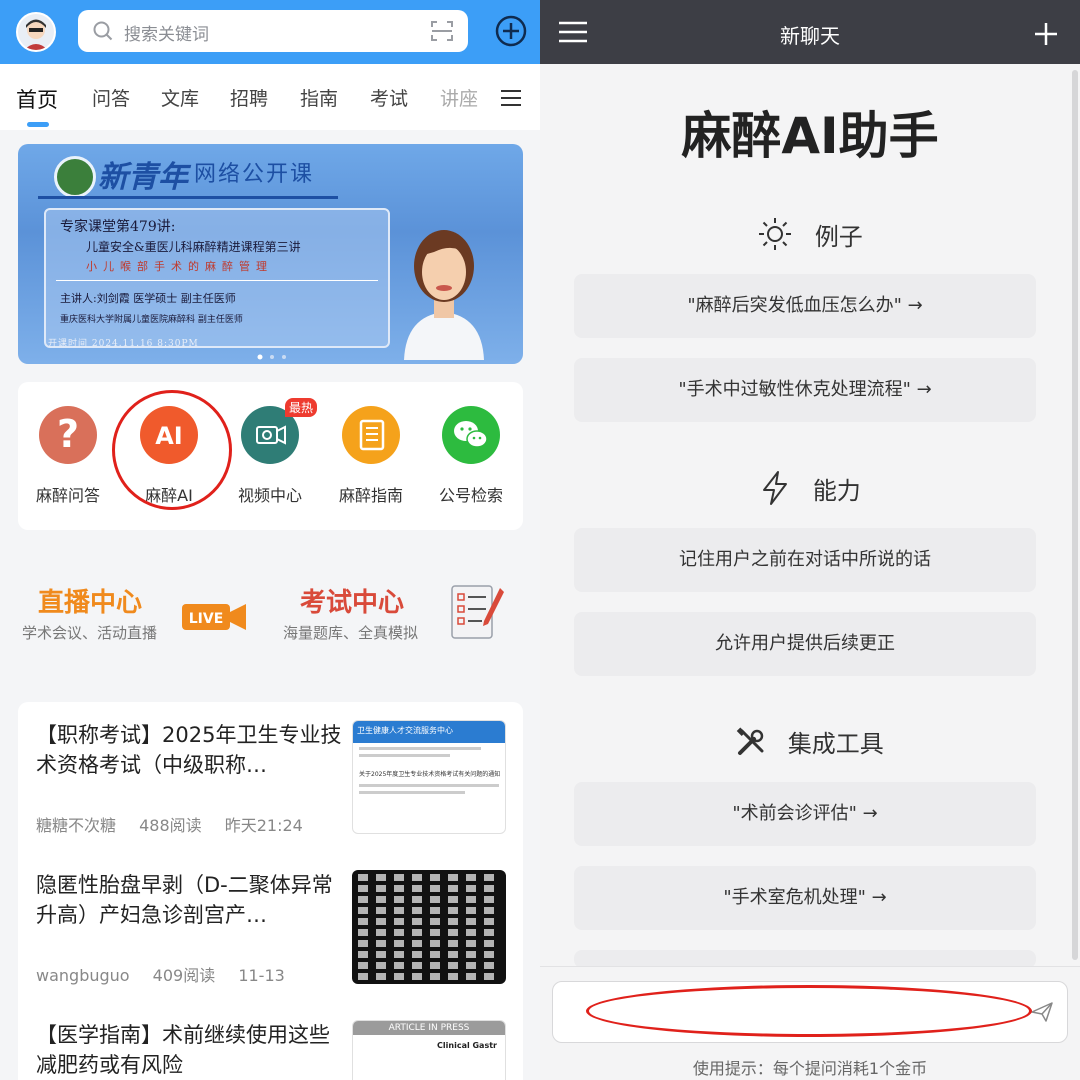  Describe the element at coordinates (1075, 515) in the screenshot. I see `scrollbar` at that location.